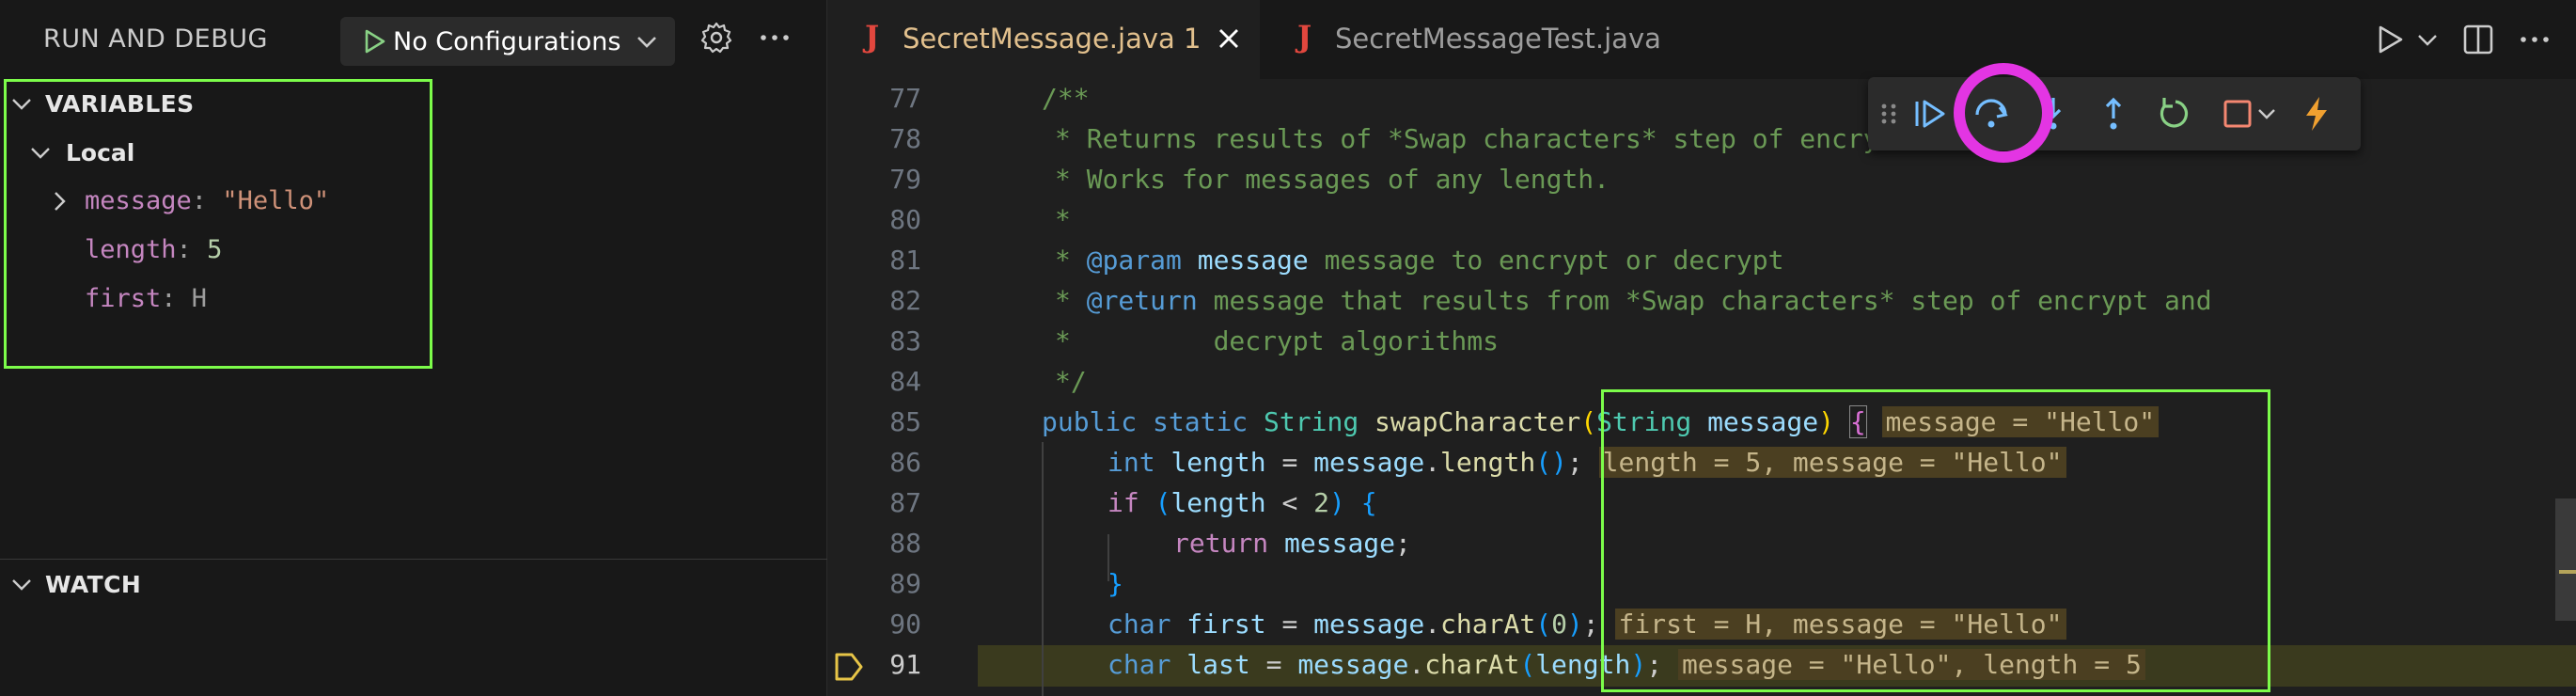 This screenshot has width=2576, height=696. What do you see at coordinates (155, 39) in the screenshot?
I see `sidebar-title: RUN AND DEBUG` at bounding box center [155, 39].